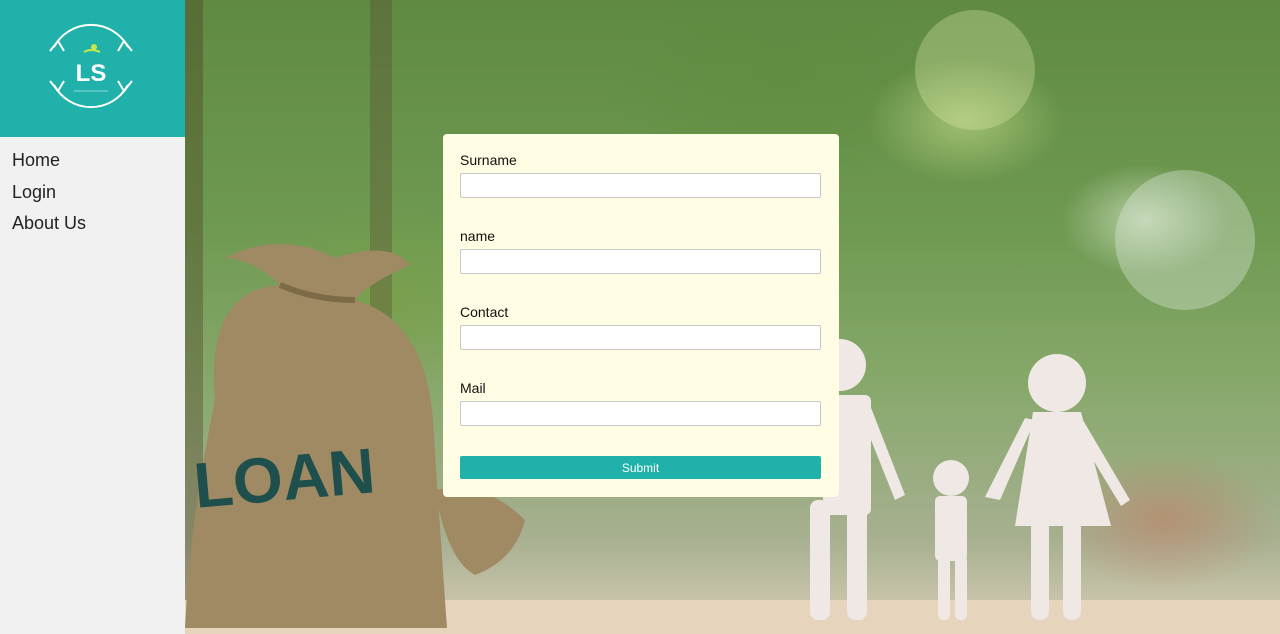 The image size is (1280, 634). Describe the element at coordinates (92, 193) in the screenshot. I see `nav-item-login: Login` at that location.